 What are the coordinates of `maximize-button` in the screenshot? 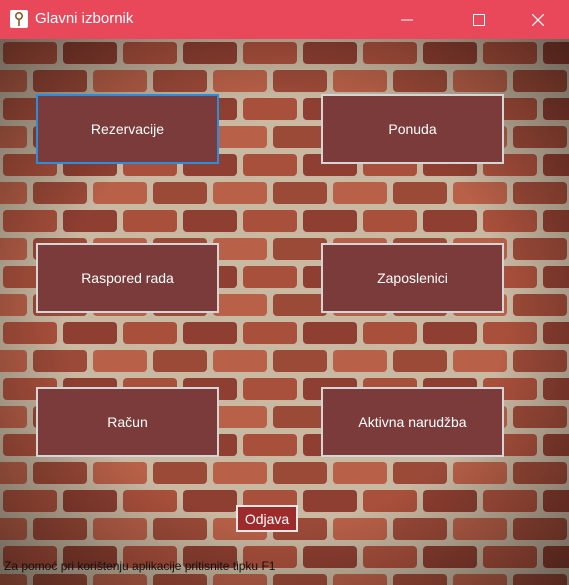 It's located at (479, 19).